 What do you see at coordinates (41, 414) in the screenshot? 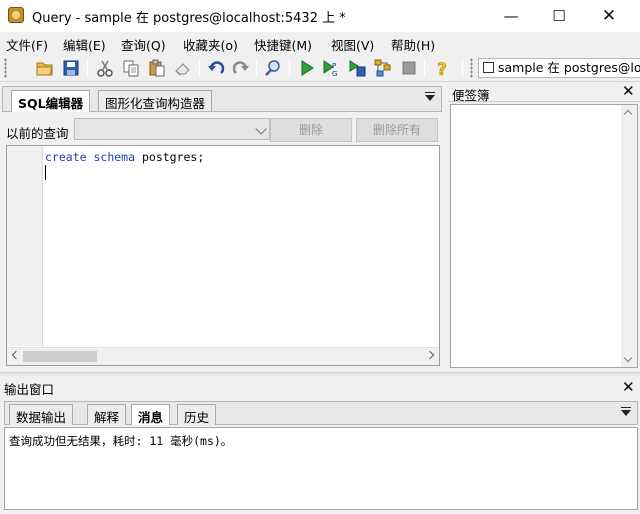
I see `tab-data-output: 数据输出` at bounding box center [41, 414].